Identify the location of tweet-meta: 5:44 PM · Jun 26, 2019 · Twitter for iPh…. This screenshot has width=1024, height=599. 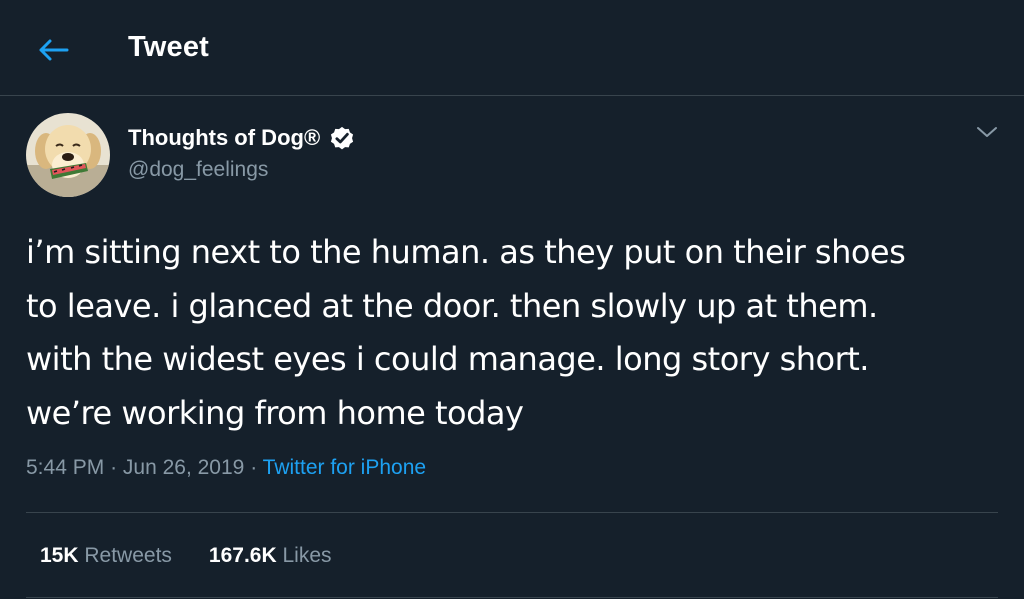
(226, 468).